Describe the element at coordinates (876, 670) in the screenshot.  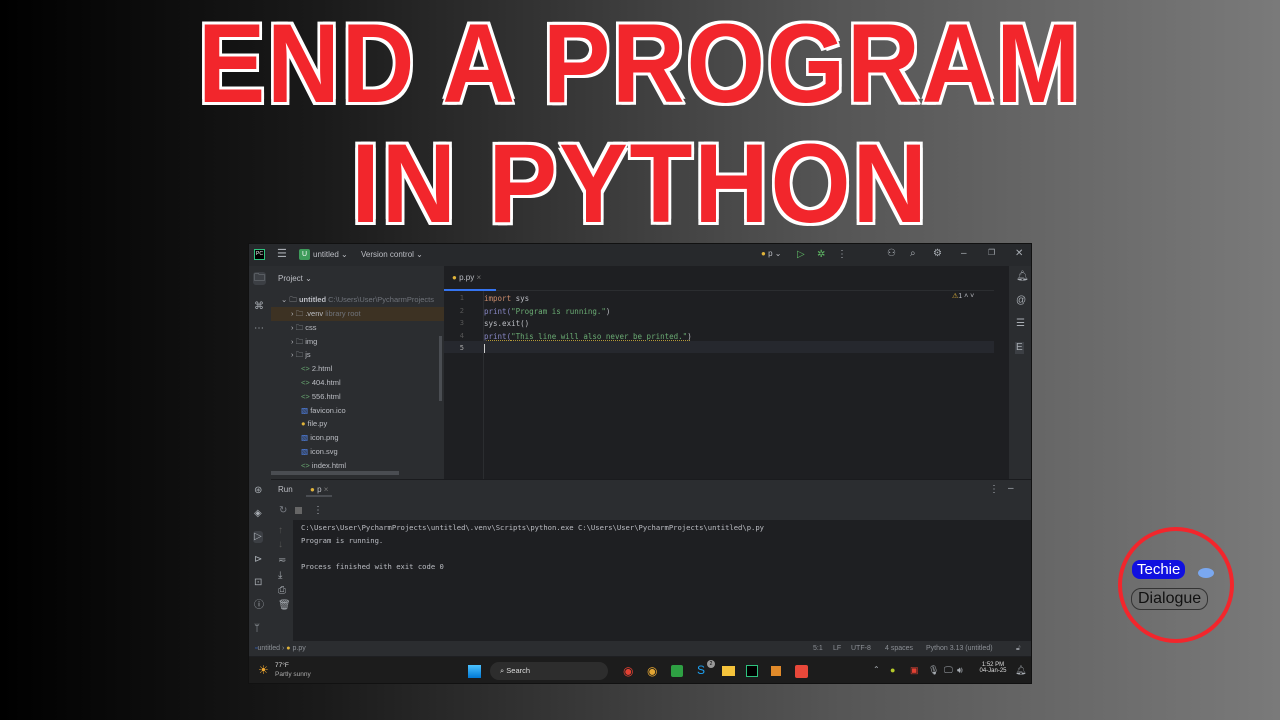
I see `tray-expand-icon: ⌃` at that location.